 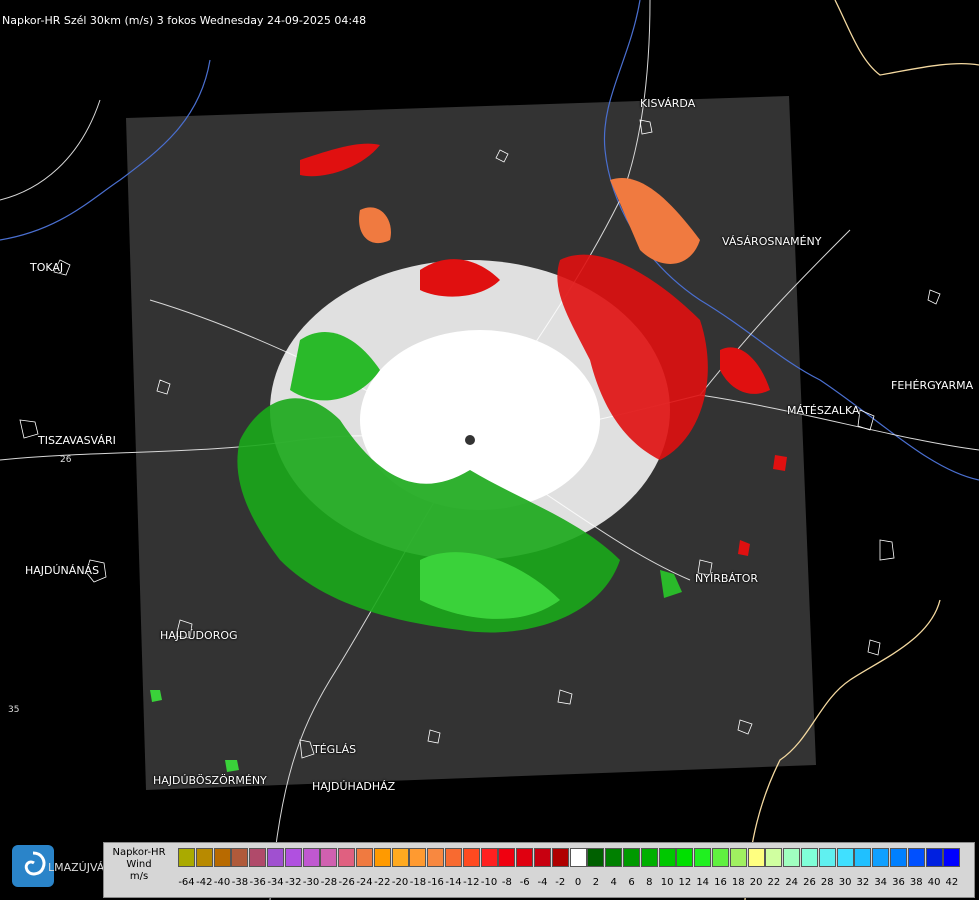 I want to click on town-label-vasarosnameny: VÁSÁROSNAMÉNY, so click(x=772, y=241).